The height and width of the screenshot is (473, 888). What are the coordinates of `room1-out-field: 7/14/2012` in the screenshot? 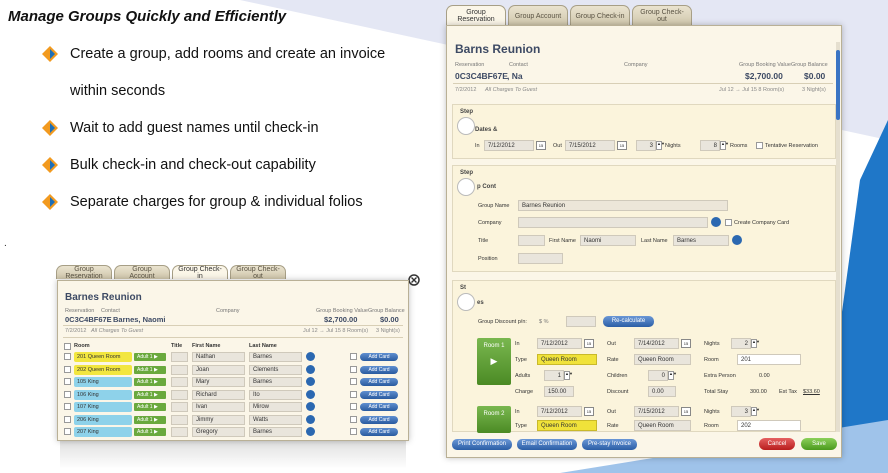 It's located at (656, 343).